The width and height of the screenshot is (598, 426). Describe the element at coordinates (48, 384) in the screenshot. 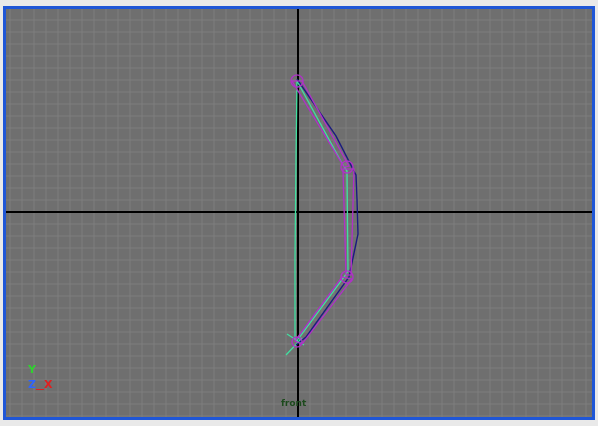

I see `axis-x-label: X` at that location.